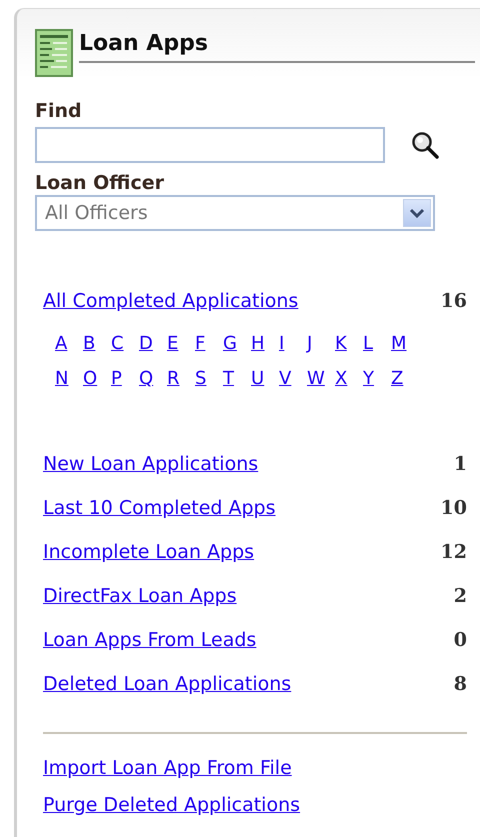 The width and height of the screenshot is (480, 837). What do you see at coordinates (405, 343) in the screenshot?
I see `letter-link: M` at bounding box center [405, 343].